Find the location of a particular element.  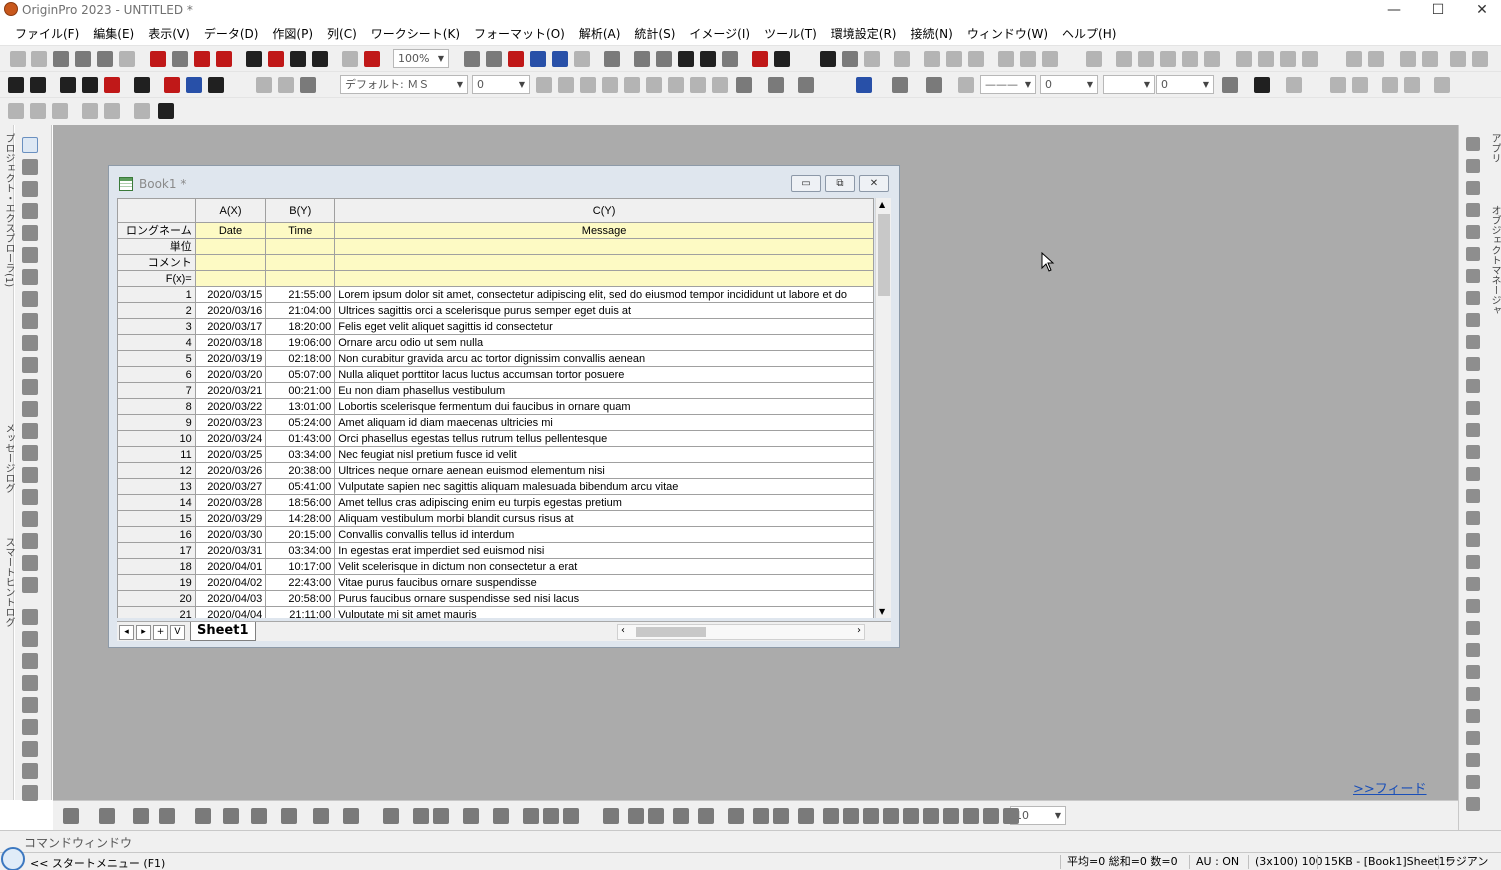

time-cell: 20:58:00 is located at coordinates (300, 598).